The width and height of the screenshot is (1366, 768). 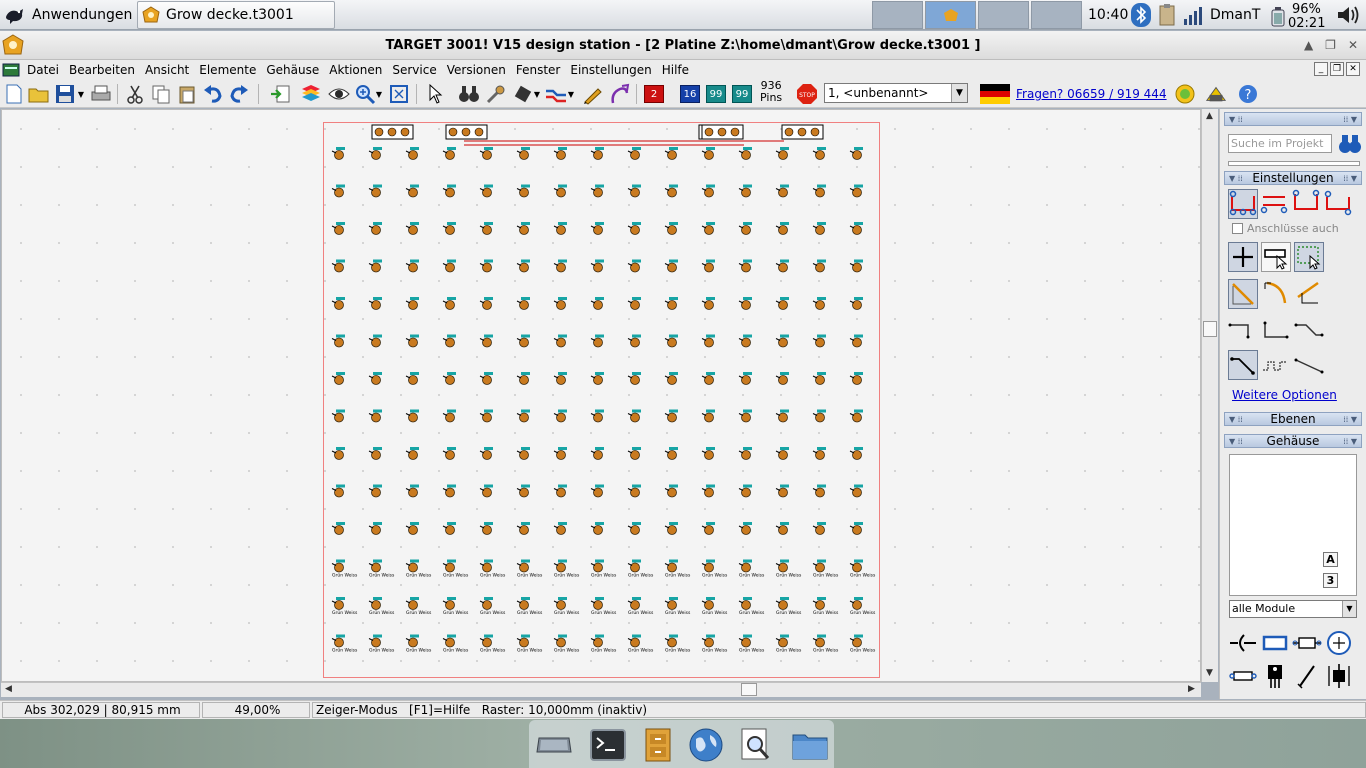 I want to click on angle-arc-icon, so click(x=1276, y=294).